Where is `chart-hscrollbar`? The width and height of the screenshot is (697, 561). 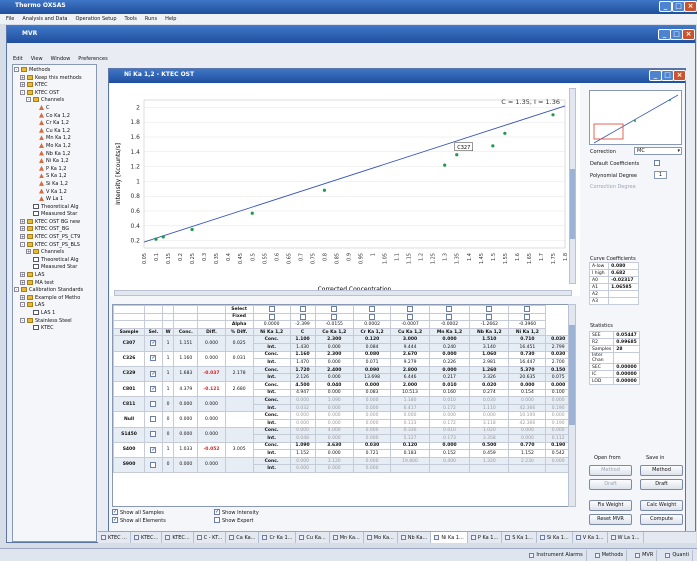
chart-hscrollbar is located at coordinates (343, 293).